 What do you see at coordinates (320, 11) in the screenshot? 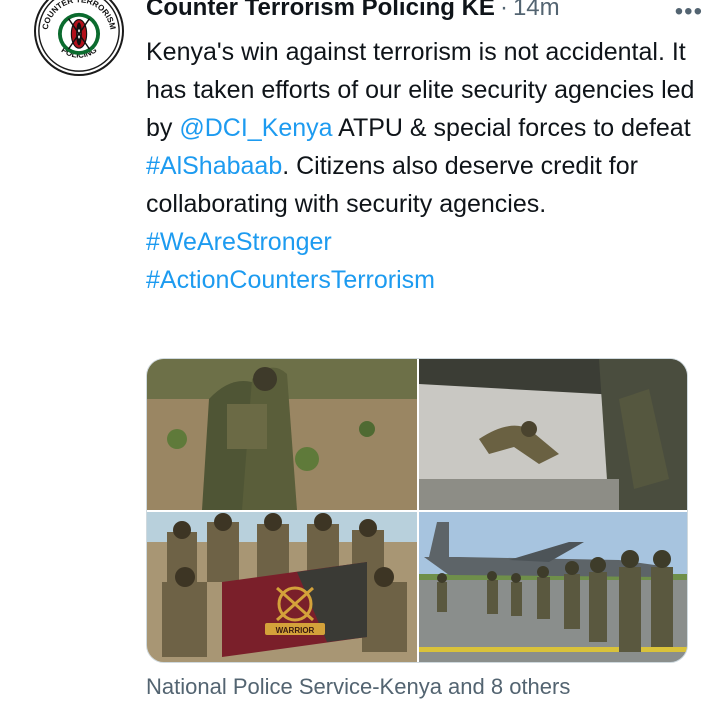
I see `author-name: Counter Terrorism Policing KE` at bounding box center [320, 11].